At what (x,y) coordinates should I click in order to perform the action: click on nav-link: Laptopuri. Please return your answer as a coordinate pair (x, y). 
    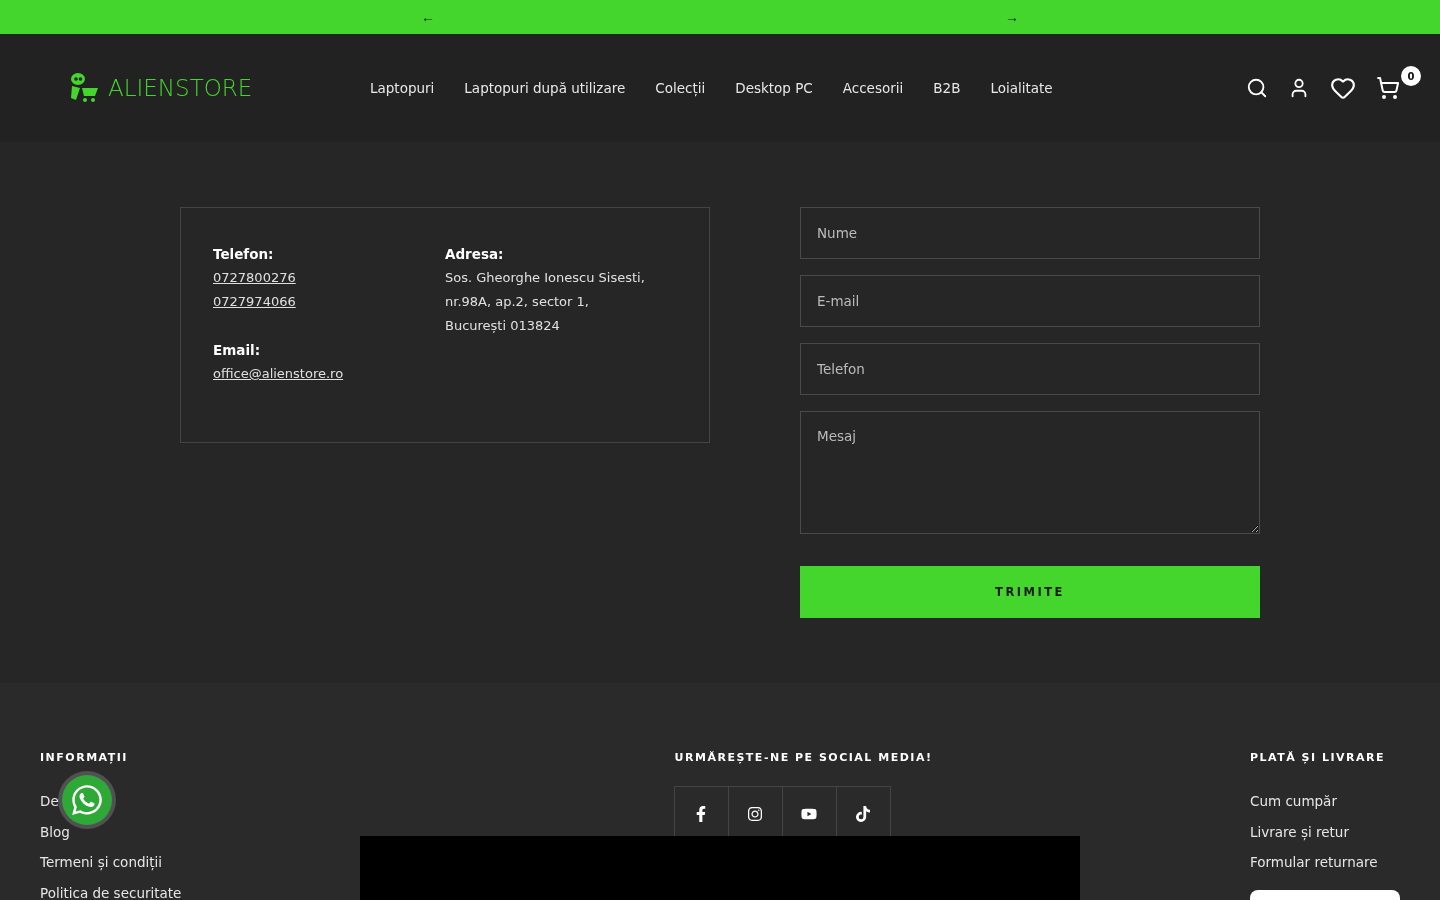
    Looking at the image, I should click on (402, 88).